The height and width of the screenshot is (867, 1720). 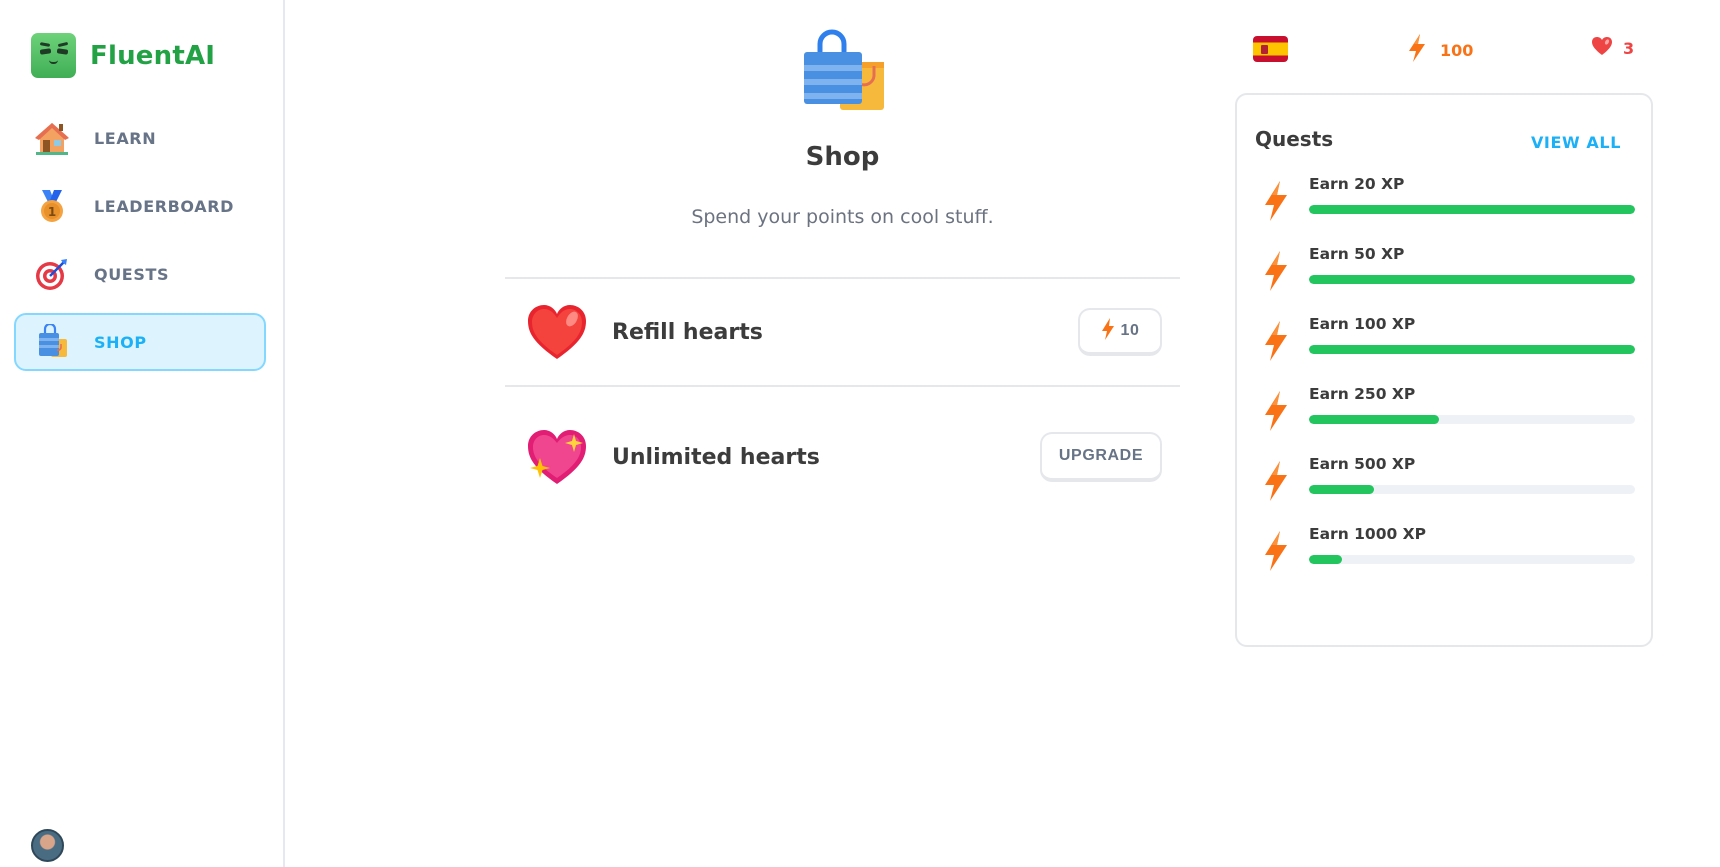 I want to click on sparkling-heart-icon, so click(x=557, y=457).